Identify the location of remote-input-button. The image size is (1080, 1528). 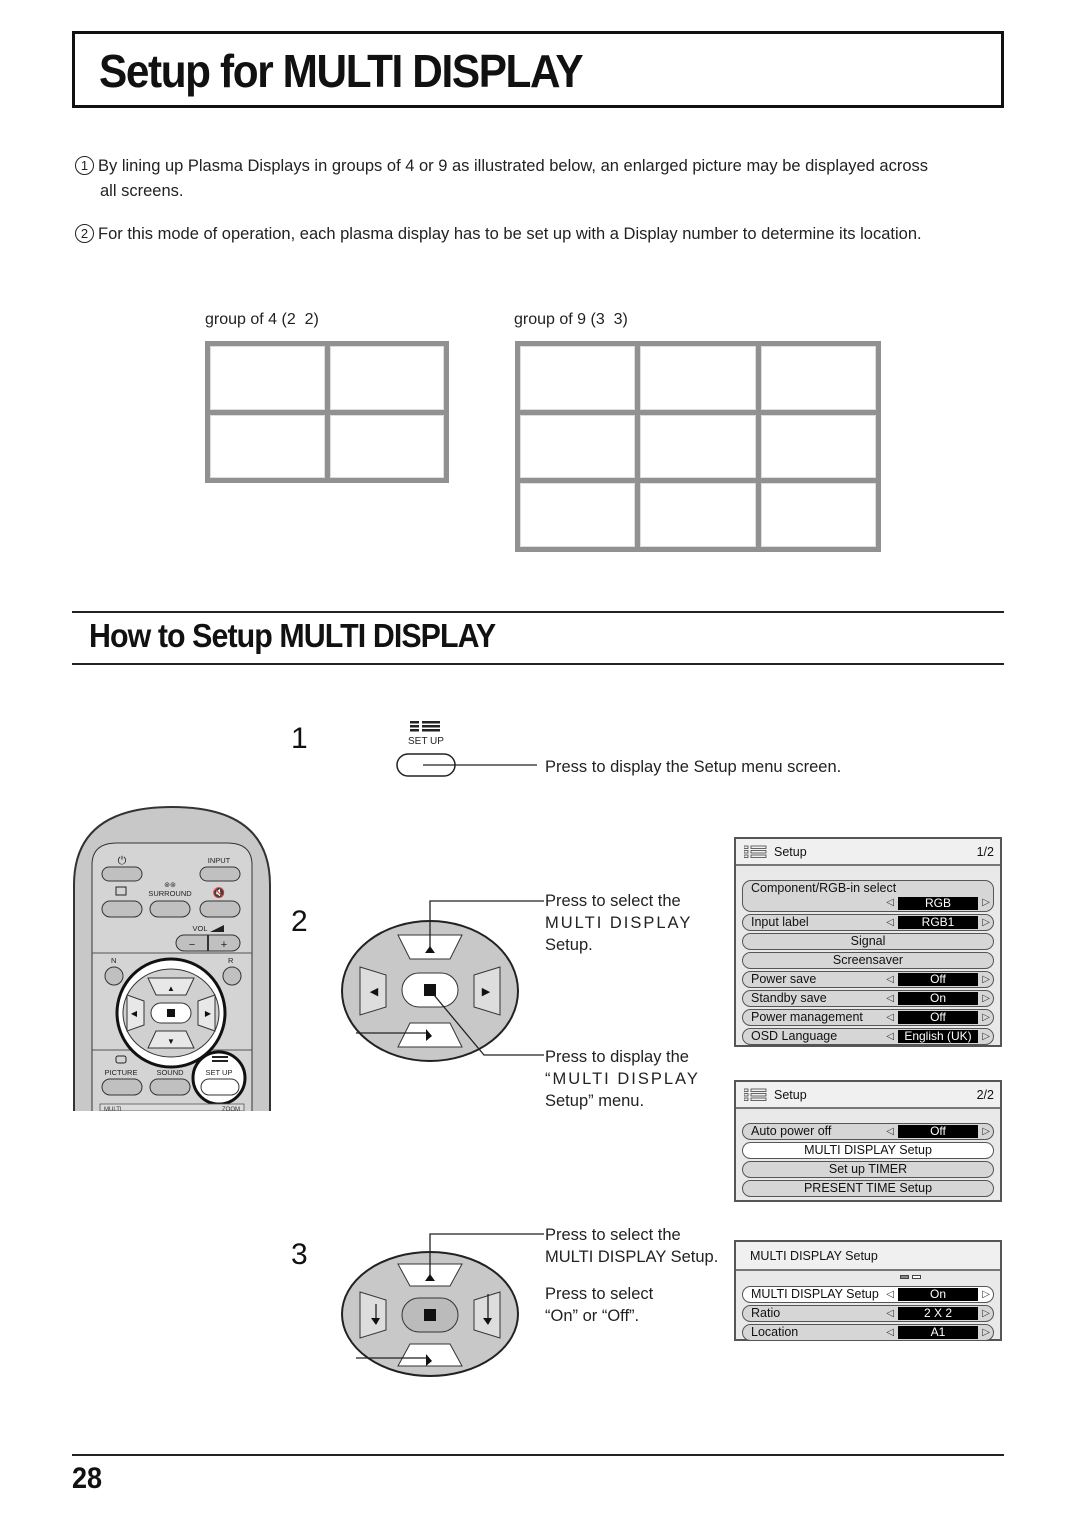
(220, 874).